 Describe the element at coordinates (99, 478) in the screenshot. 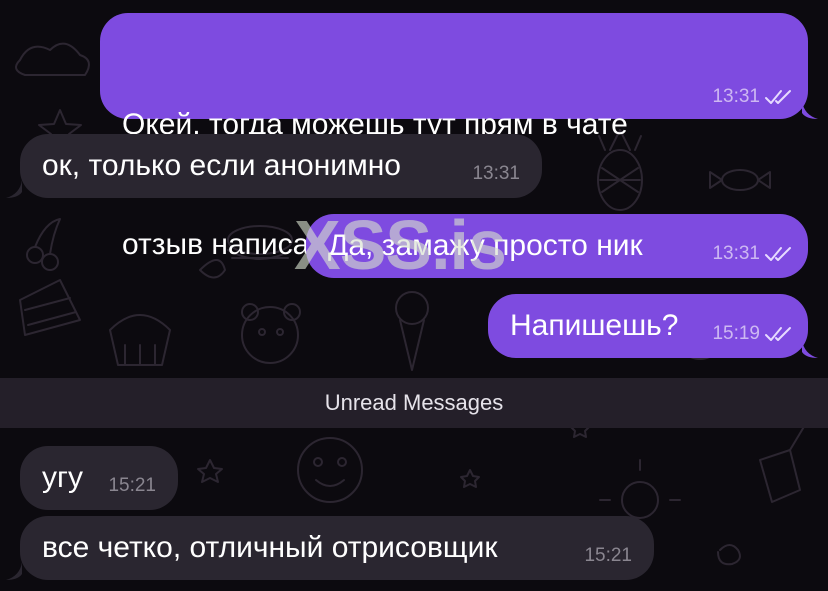

I see `message-incoming-2: угу 15:21` at that location.